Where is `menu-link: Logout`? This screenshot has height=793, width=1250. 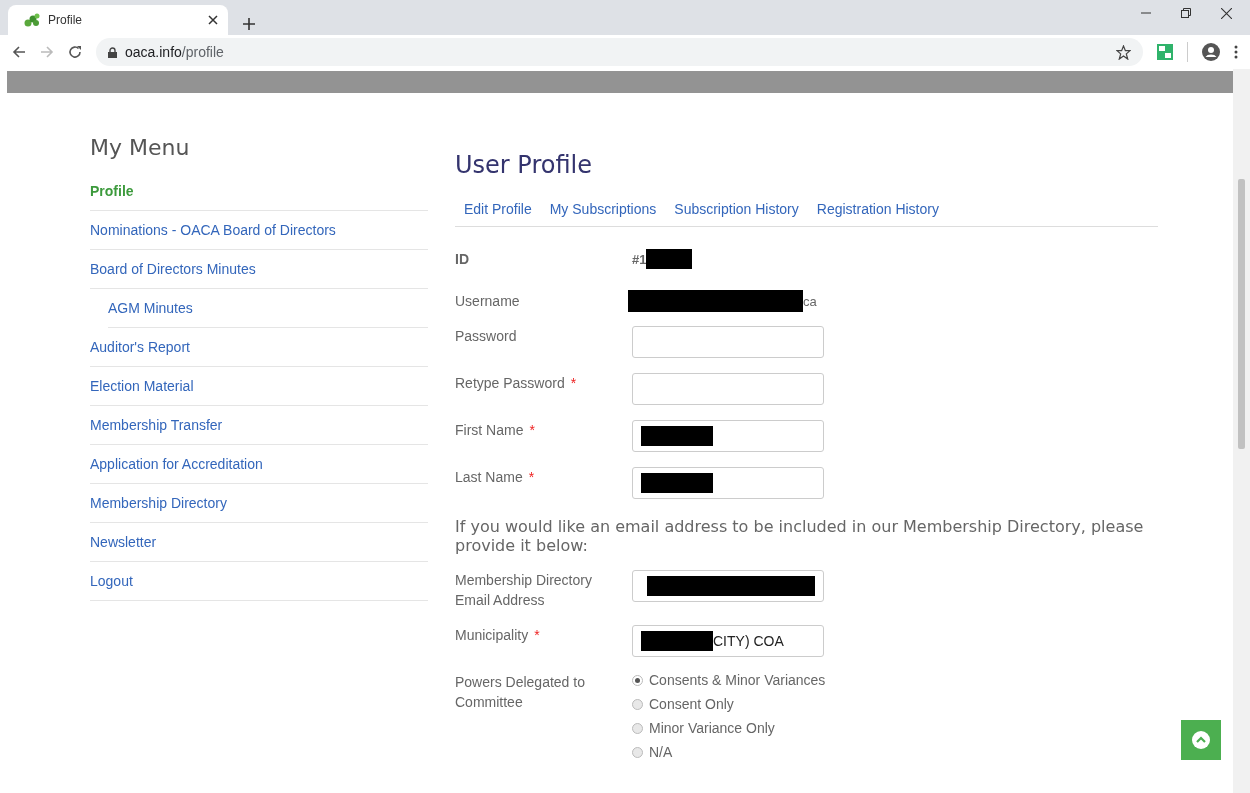
menu-link: Logout is located at coordinates (259, 581).